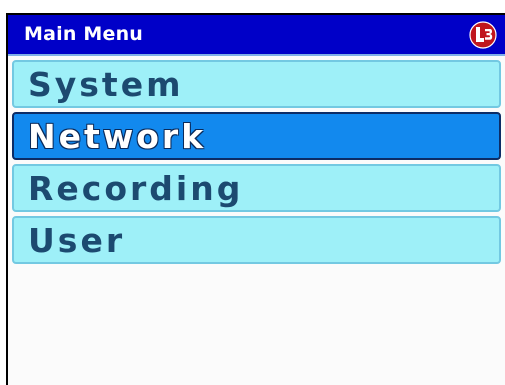 This screenshot has width=505, height=385. Describe the element at coordinates (84, 34) in the screenshot. I see `page-title: Main Menu` at that location.